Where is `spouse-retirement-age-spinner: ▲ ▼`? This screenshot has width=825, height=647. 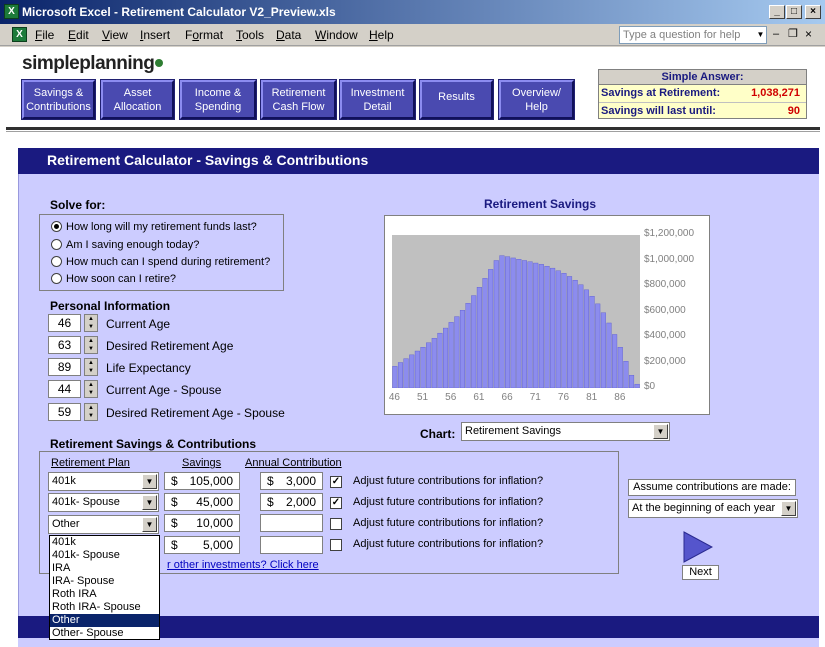 spouse-retirement-age-spinner: ▲ ▼ is located at coordinates (91, 412).